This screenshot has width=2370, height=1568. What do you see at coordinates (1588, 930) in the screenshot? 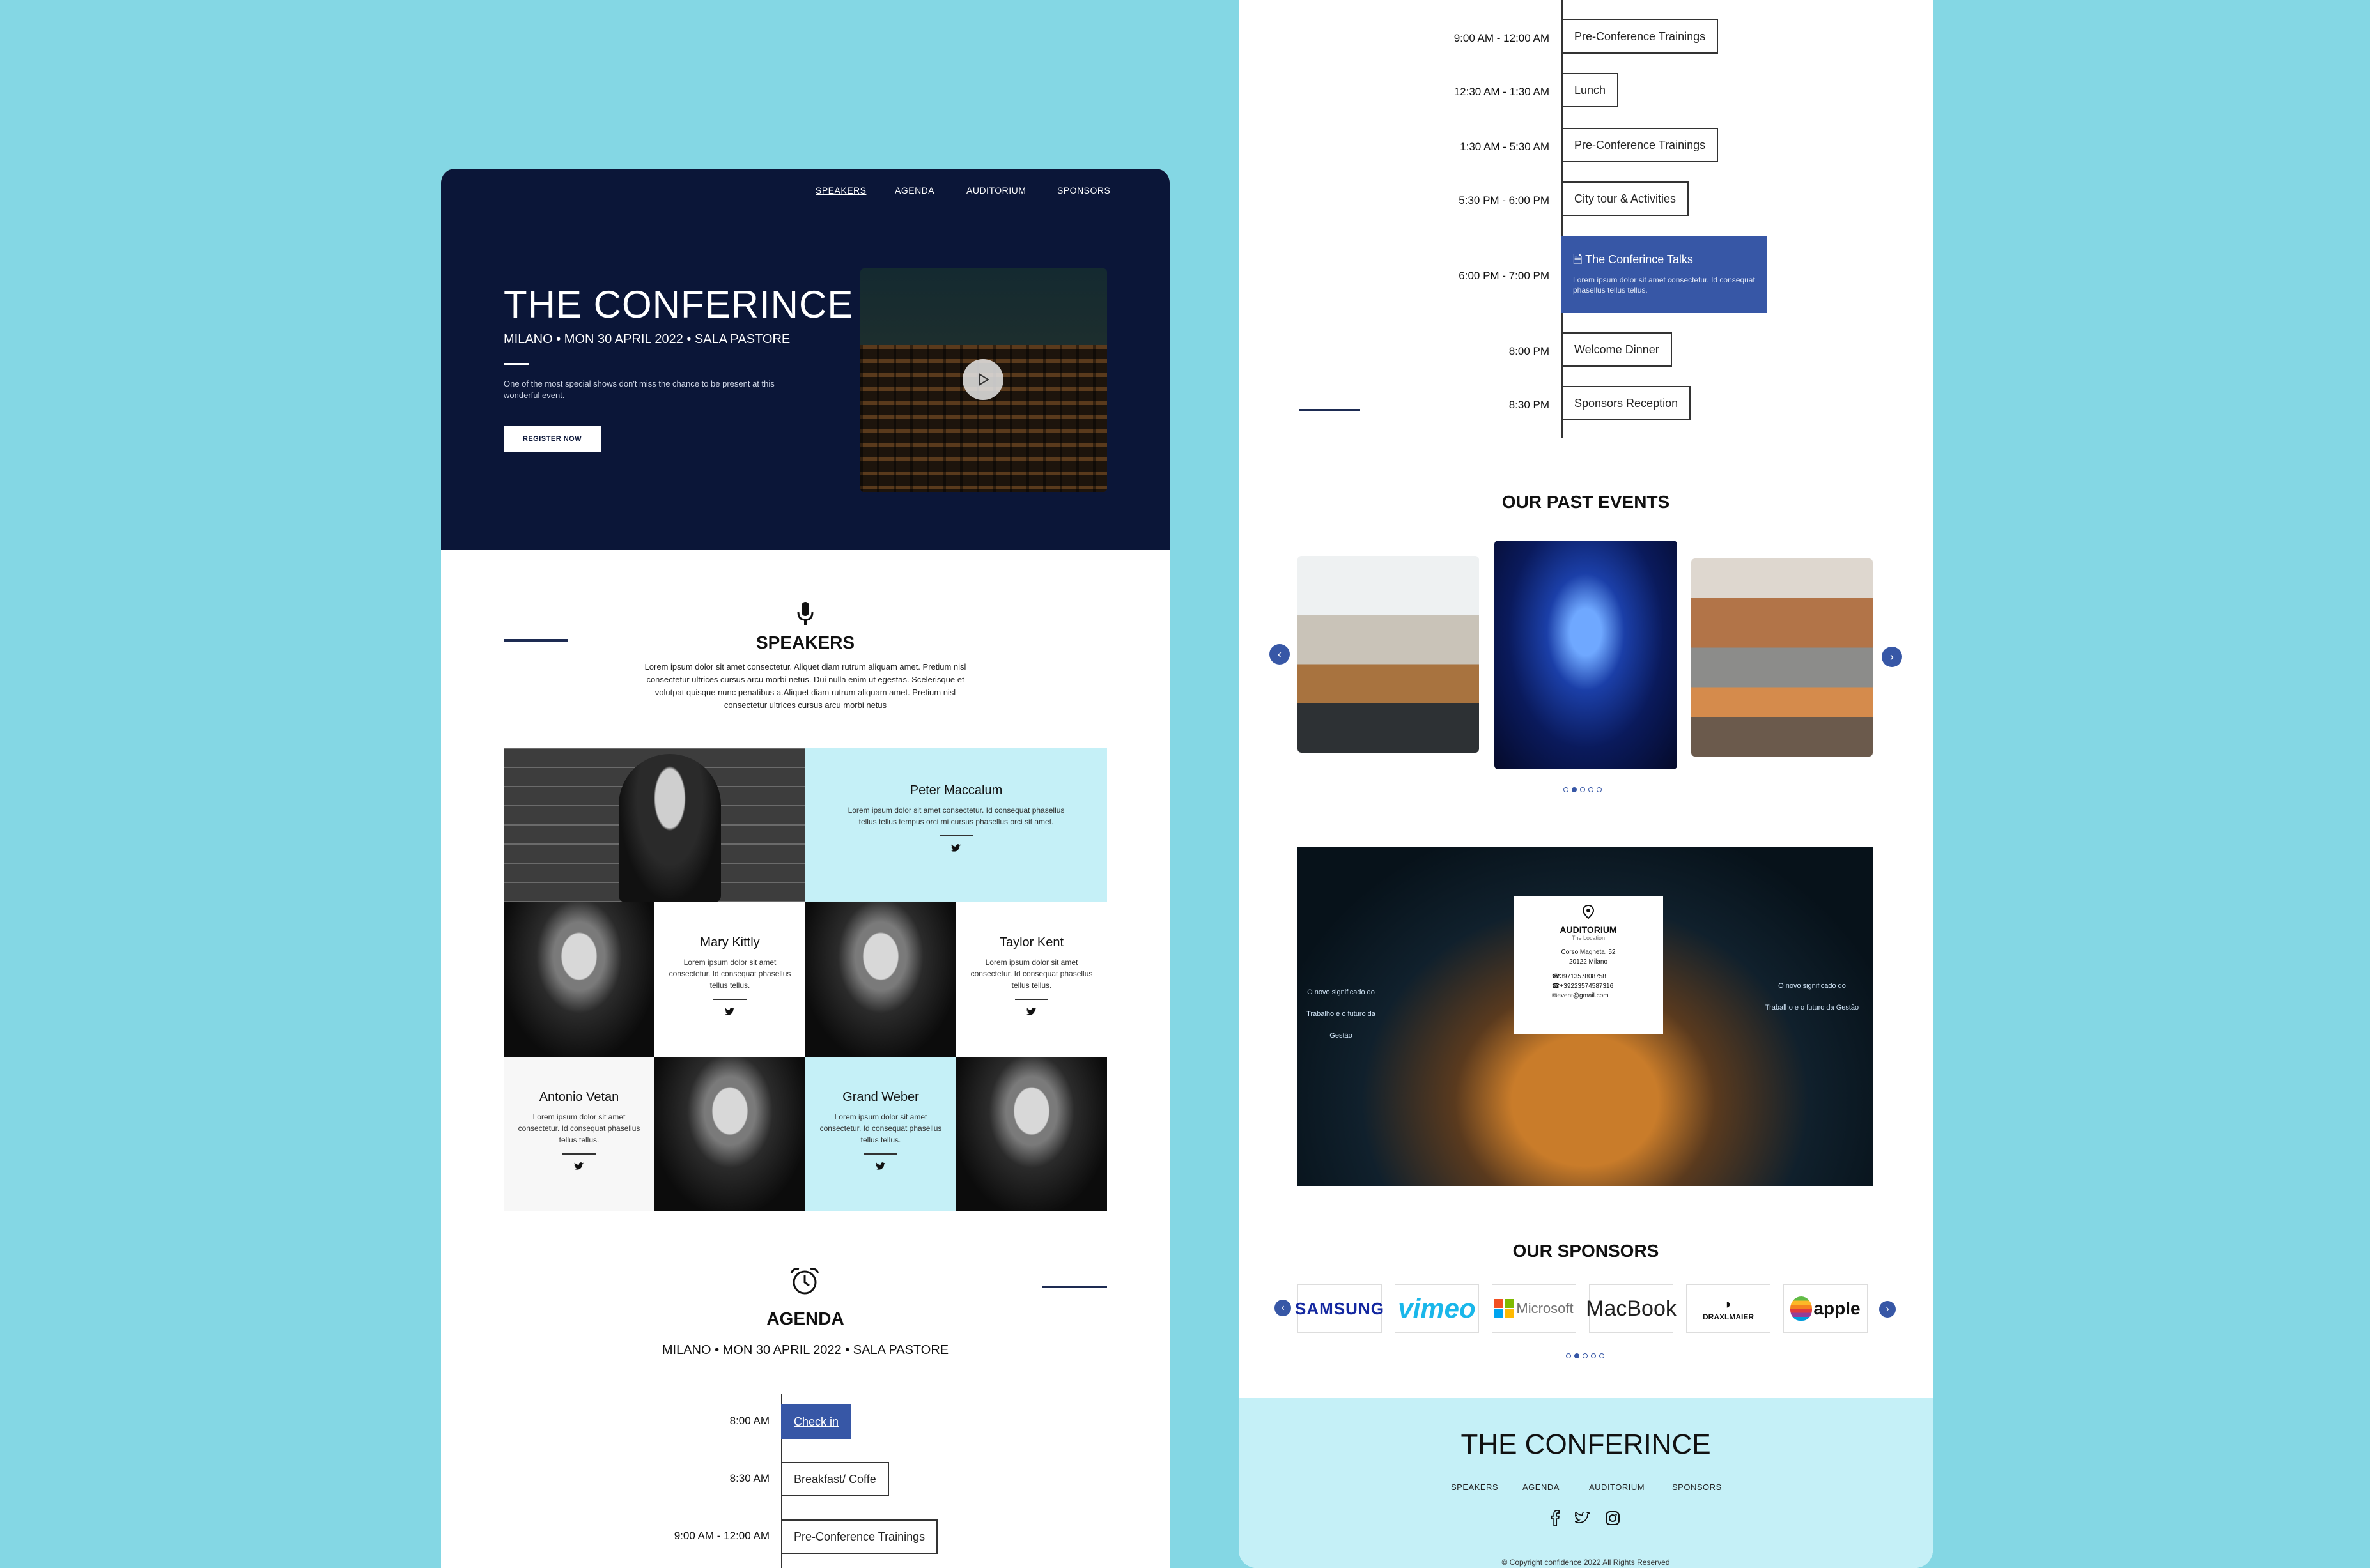
I see `auditorium-title: AUDITORIUM` at bounding box center [1588, 930].